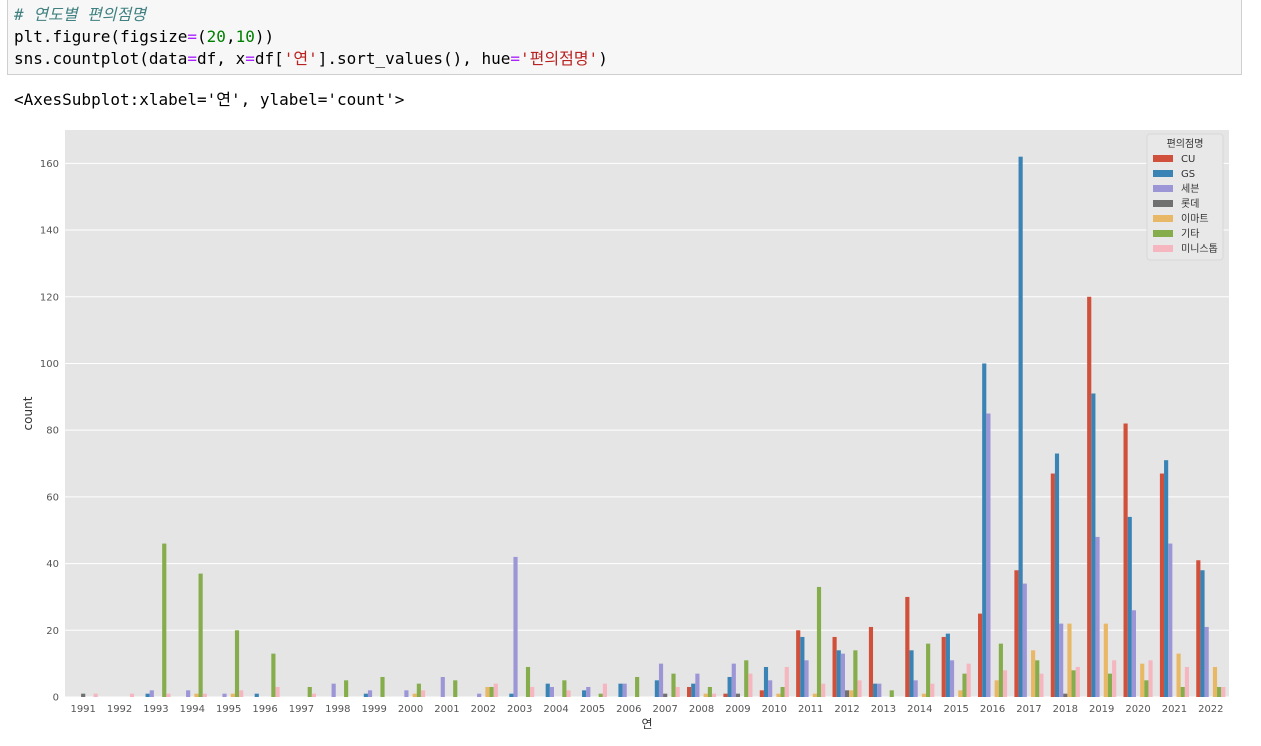 The image size is (1261, 746). What do you see at coordinates (52, 564) in the screenshot?
I see `y-tick-label: 40` at bounding box center [52, 564].